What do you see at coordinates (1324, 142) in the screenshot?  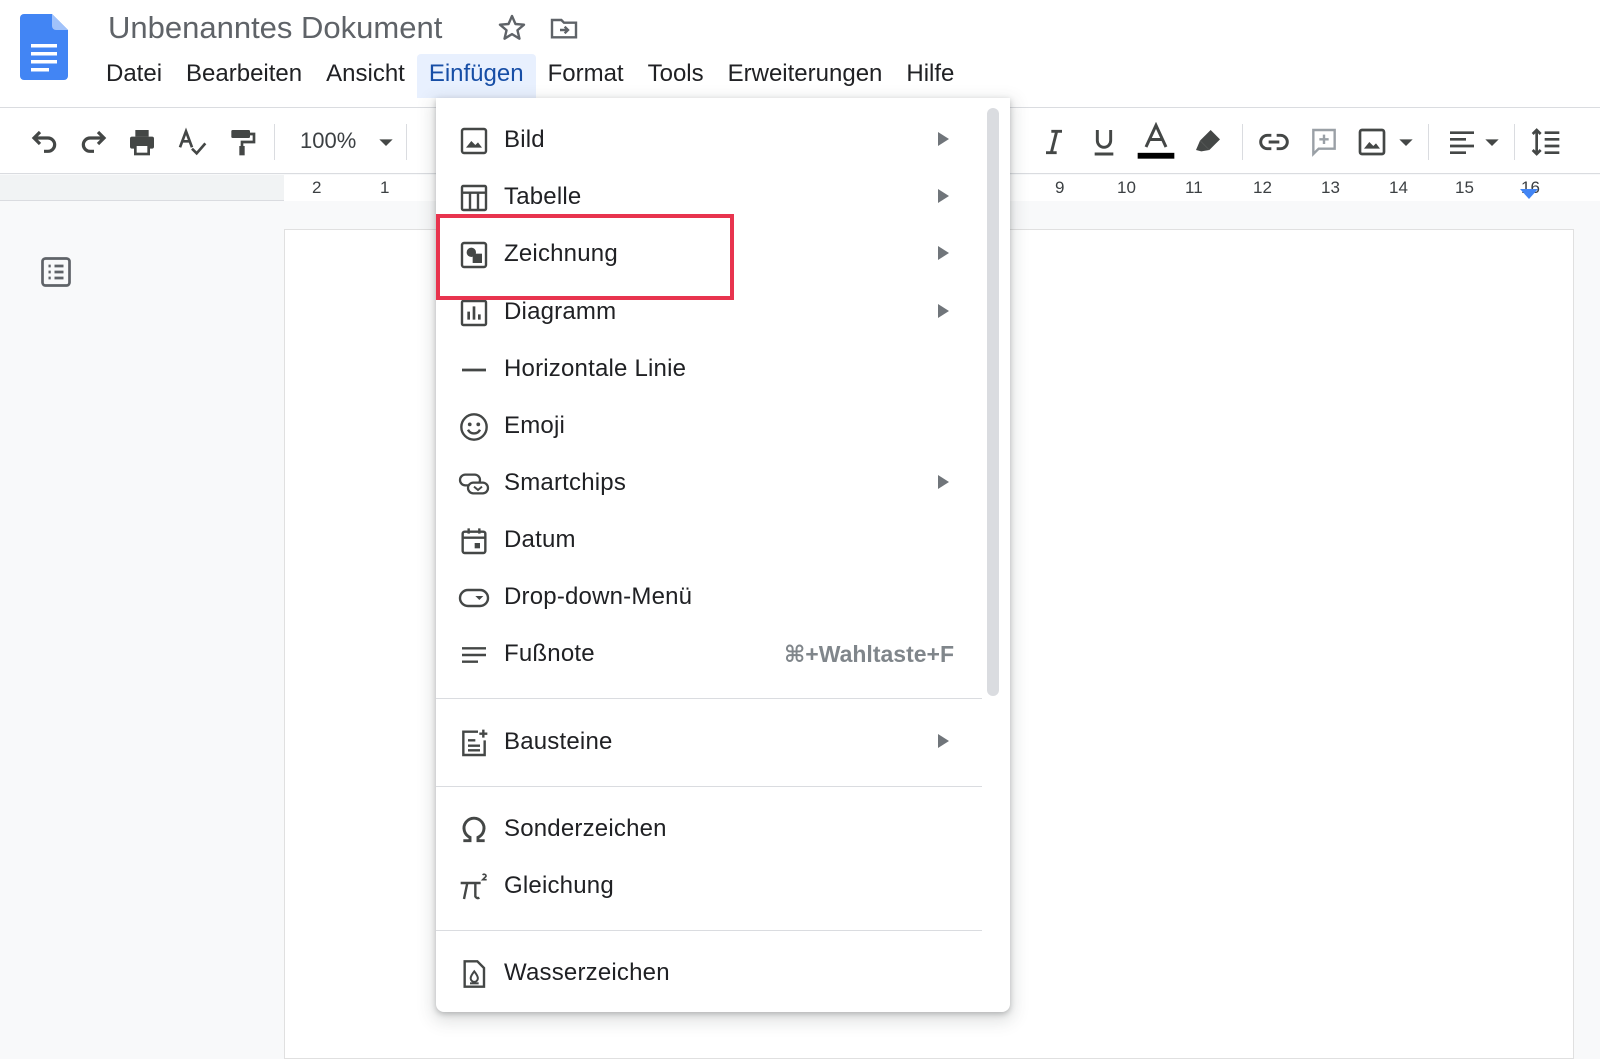 I see `add-comment-icon` at bounding box center [1324, 142].